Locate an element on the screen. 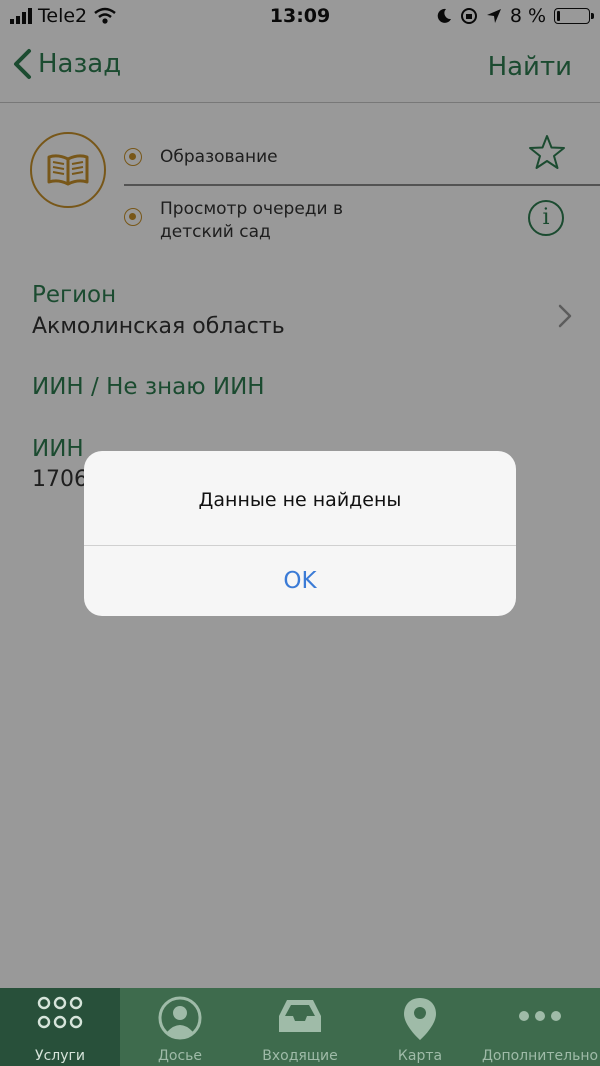 This screenshot has width=600, height=1066. alert-dialog: Данные не найдены OK is located at coordinates (300, 533).